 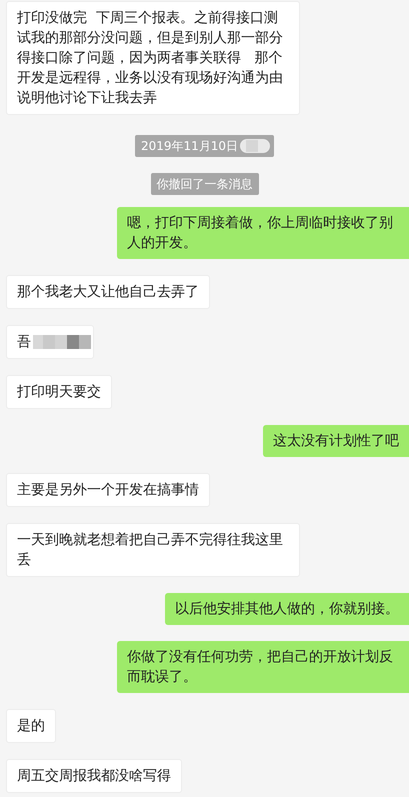 What do you see at coordinates (108, 292) in the screenshot?
I see `message-bubble: 那个我老大又让他自己去弄了` at bounding box center [108, 292].